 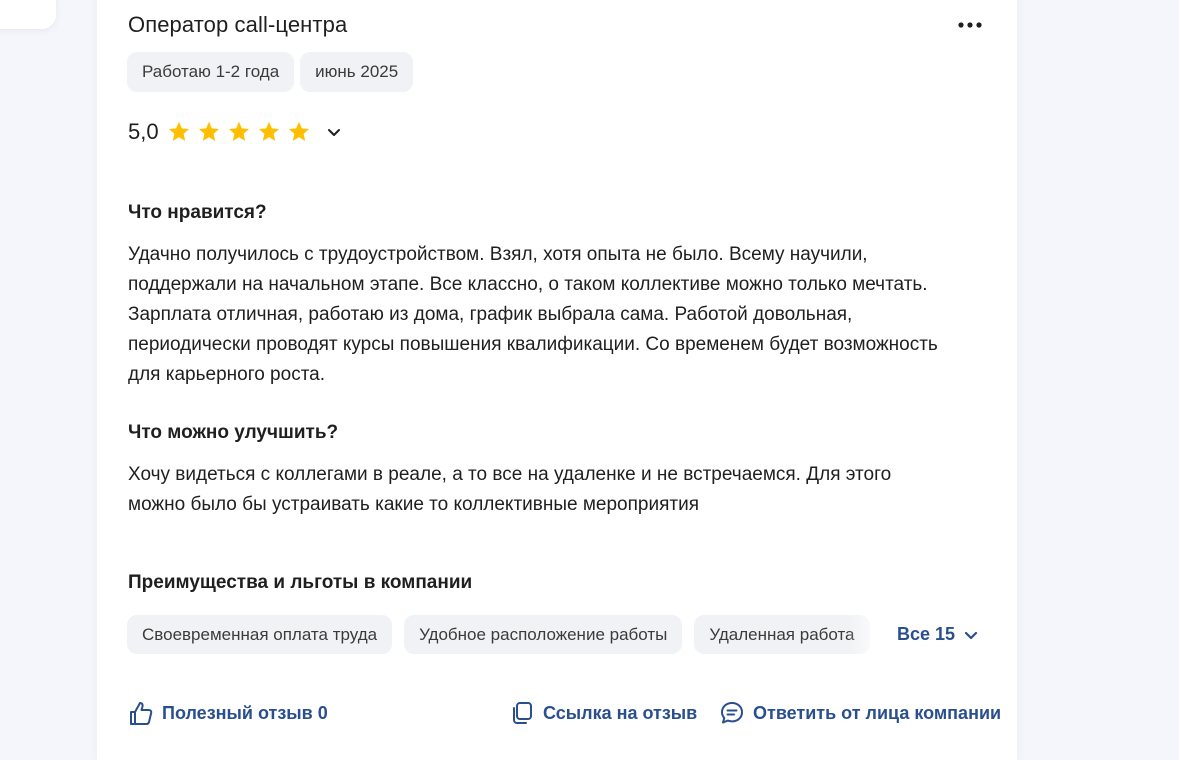 What do you see at coordinates (877, 712) in the screenshot?
I see `company-reply-label: Ответить от лица компании` at bounding box center [877, 712].